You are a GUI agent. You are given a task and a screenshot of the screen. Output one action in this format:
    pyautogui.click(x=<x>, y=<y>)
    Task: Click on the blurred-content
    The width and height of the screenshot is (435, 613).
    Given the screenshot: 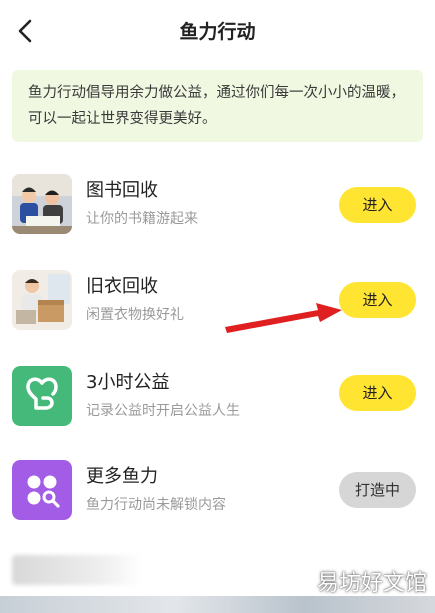 What is the action you would take?
    pyautogui.click(x=77, y=570)
    